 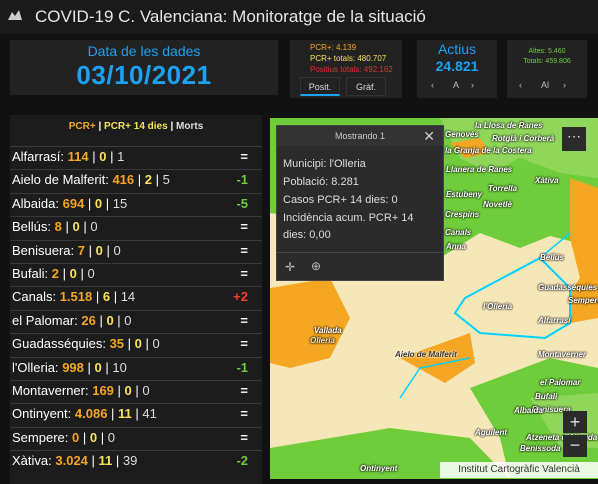 I want to click on actius-pager-label: A, so click(x=456, y=85).